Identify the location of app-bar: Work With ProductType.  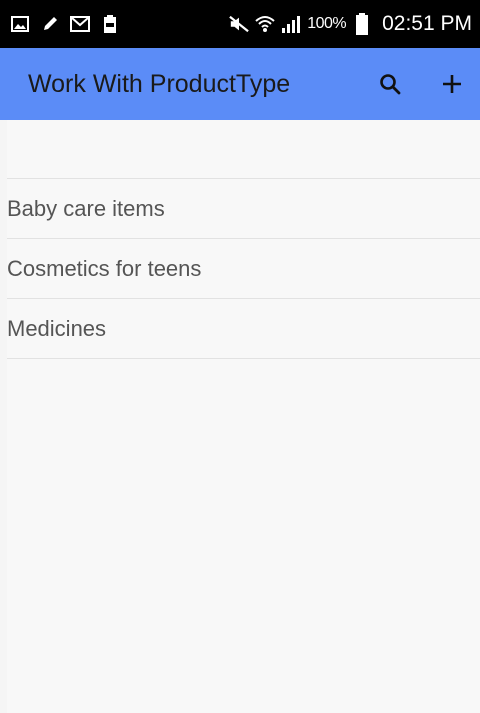
(240, 84).